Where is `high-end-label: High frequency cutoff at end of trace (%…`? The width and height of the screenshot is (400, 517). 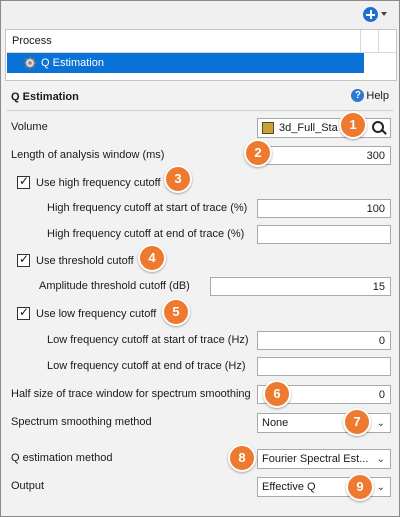 high-end-label: High frequency cutoff at end of trace (%… is located at coordinates (146, 234).